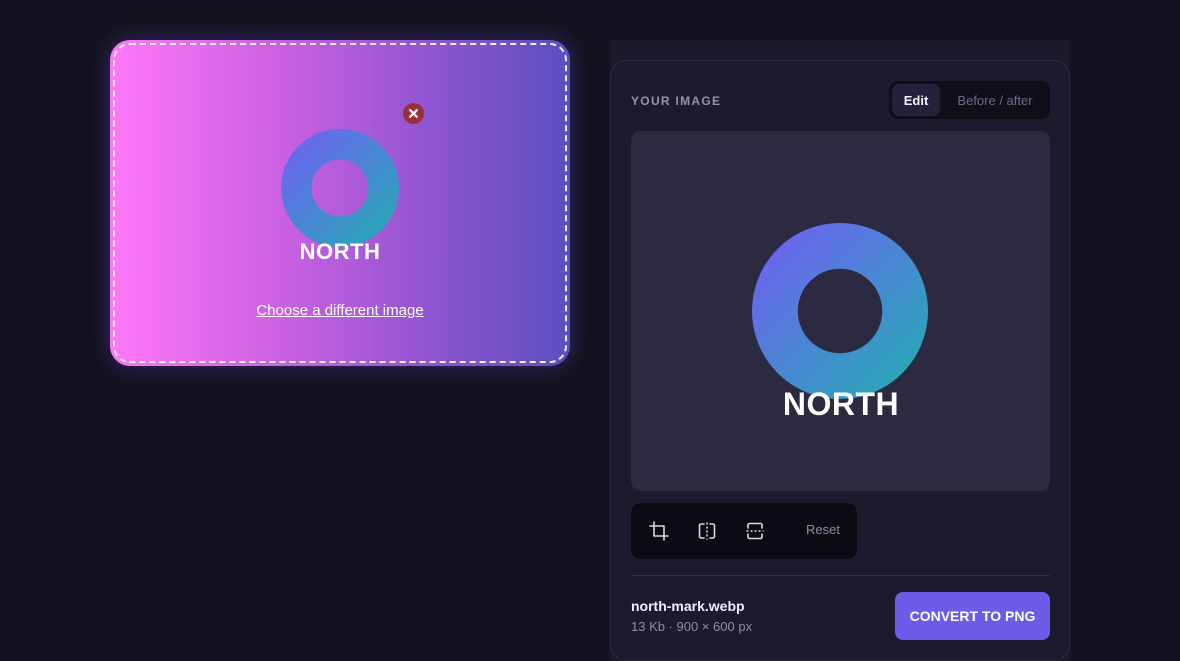 The height and width of the screenshot is (661, 1180). I want to click on panel-title: YOUR IMAGE, so click(676, 101).